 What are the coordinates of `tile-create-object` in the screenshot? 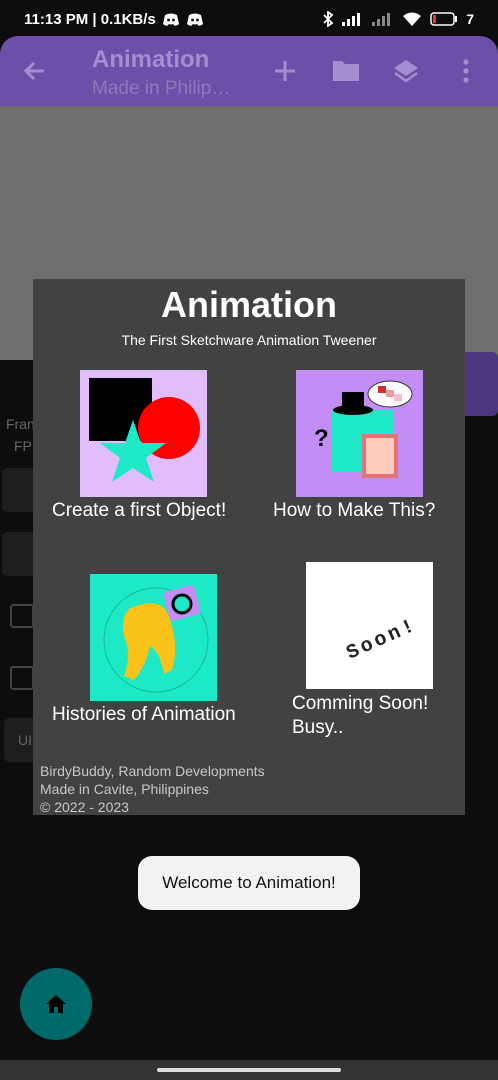 It's located at (143, 436).